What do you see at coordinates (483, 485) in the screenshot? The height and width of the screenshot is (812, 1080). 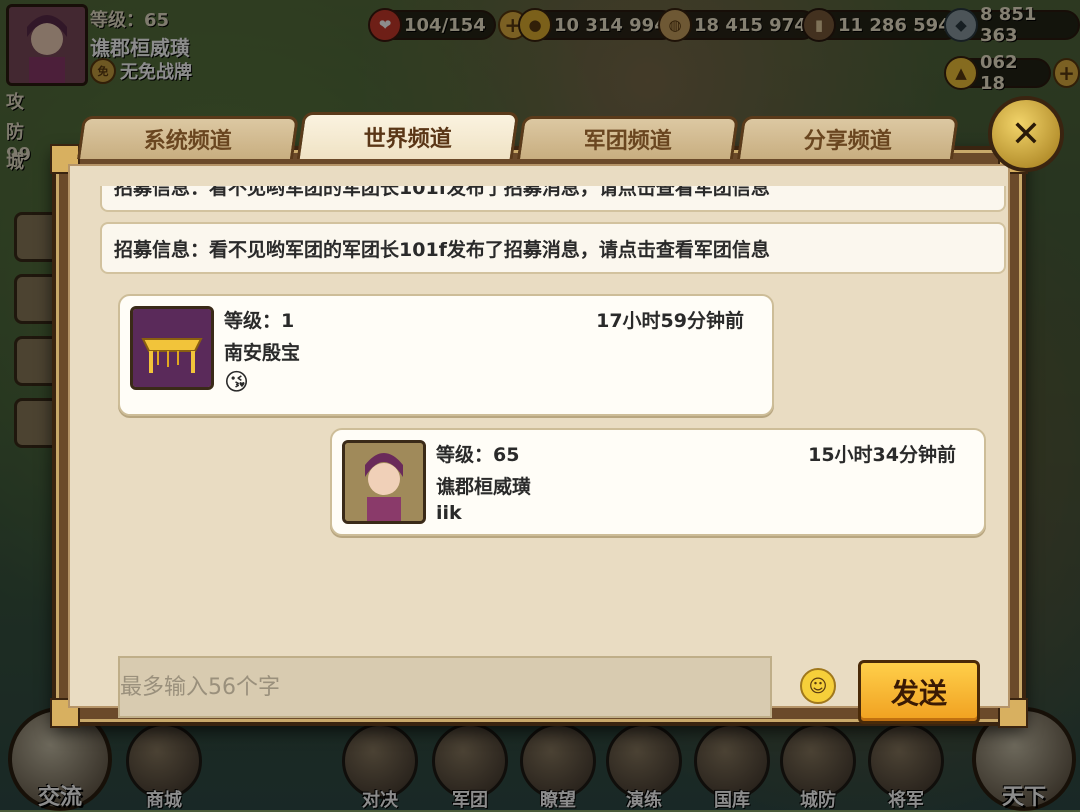 I see `sender-name: 谯郡桓威璜` at bounding box center [483, 485].